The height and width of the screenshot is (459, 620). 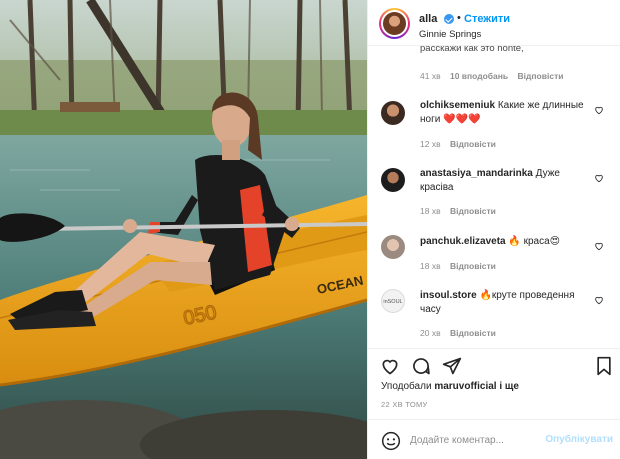 I want to click on emoji-icon, so click(x=391, y=441).